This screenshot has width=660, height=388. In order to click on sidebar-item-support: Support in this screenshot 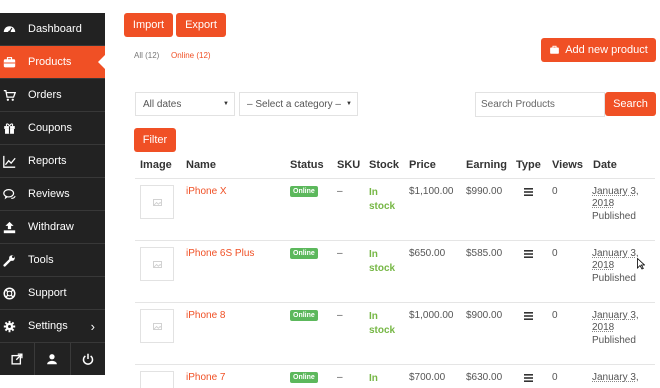, I will do `click(52, 293)`.